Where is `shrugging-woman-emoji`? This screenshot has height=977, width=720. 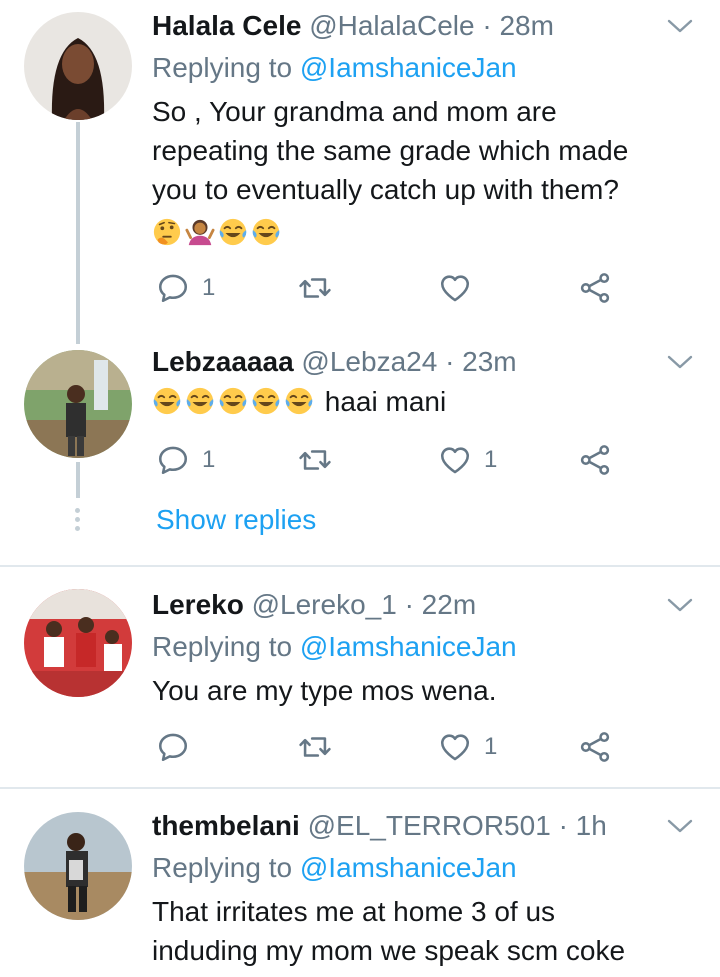
shrugging-woman-emoji is located at coordinates (200, 232).